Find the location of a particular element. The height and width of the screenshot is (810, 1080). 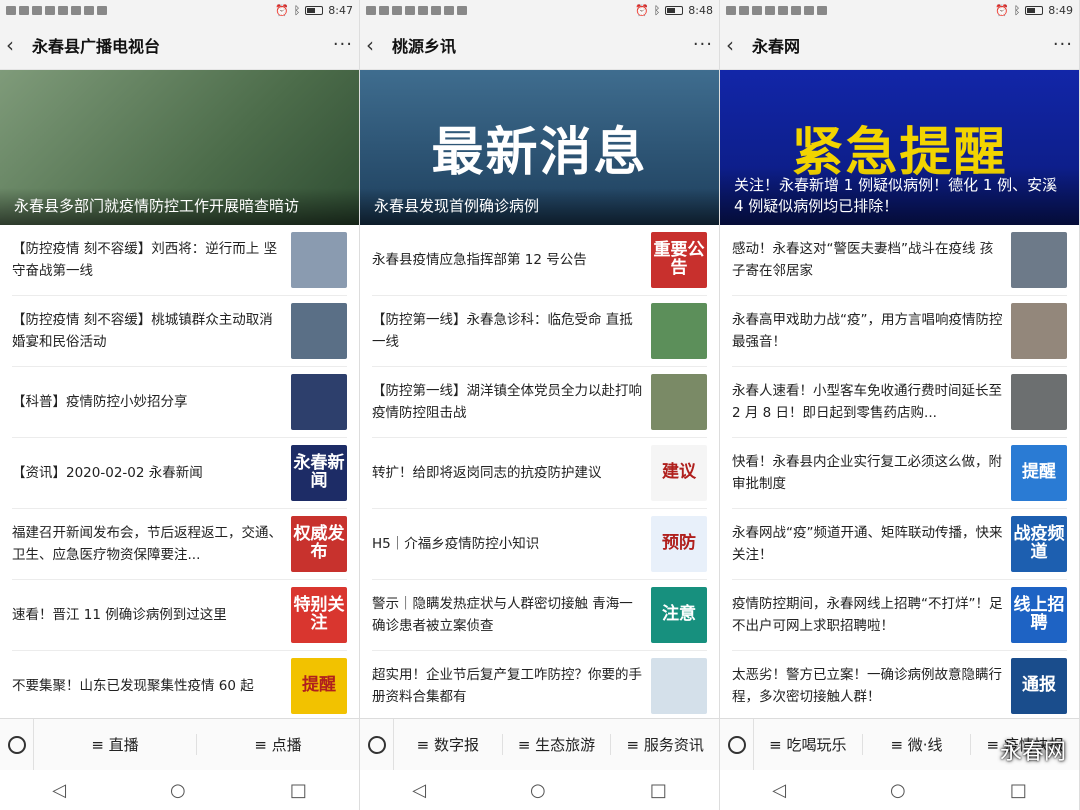

list-item: 转扩！给即将返岗同志的抗疫防护建议 建议 is located at coordinates (539, 473).